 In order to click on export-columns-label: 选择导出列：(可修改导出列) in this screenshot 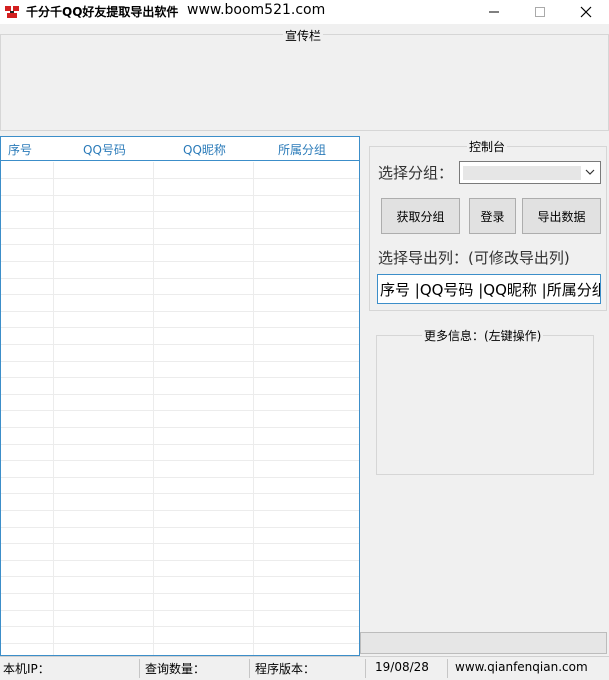, I will do `click(474, 258)`.